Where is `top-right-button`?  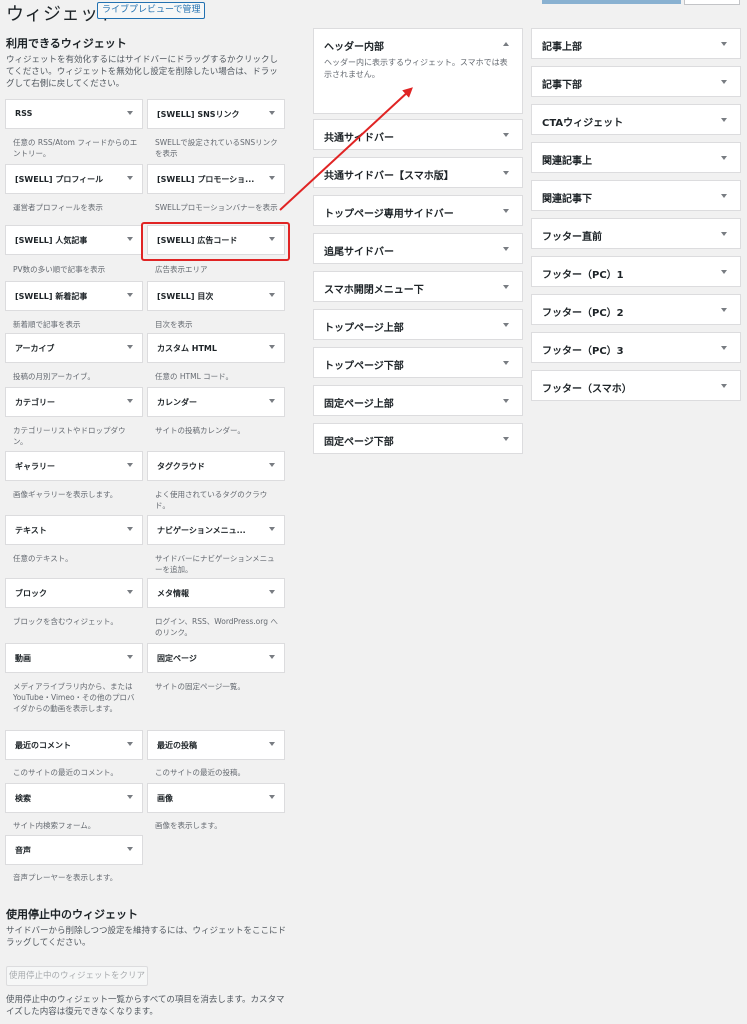 top-right-button is located at coordinates (712, 2).